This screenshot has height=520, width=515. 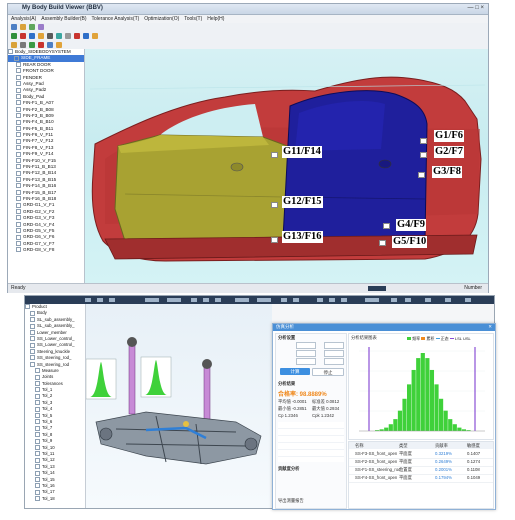 What do you see at coordinates (46, 250) in the screenshot?
I see `tree-item: GRD-G8_V_F8` at bounding box center [46, 250].